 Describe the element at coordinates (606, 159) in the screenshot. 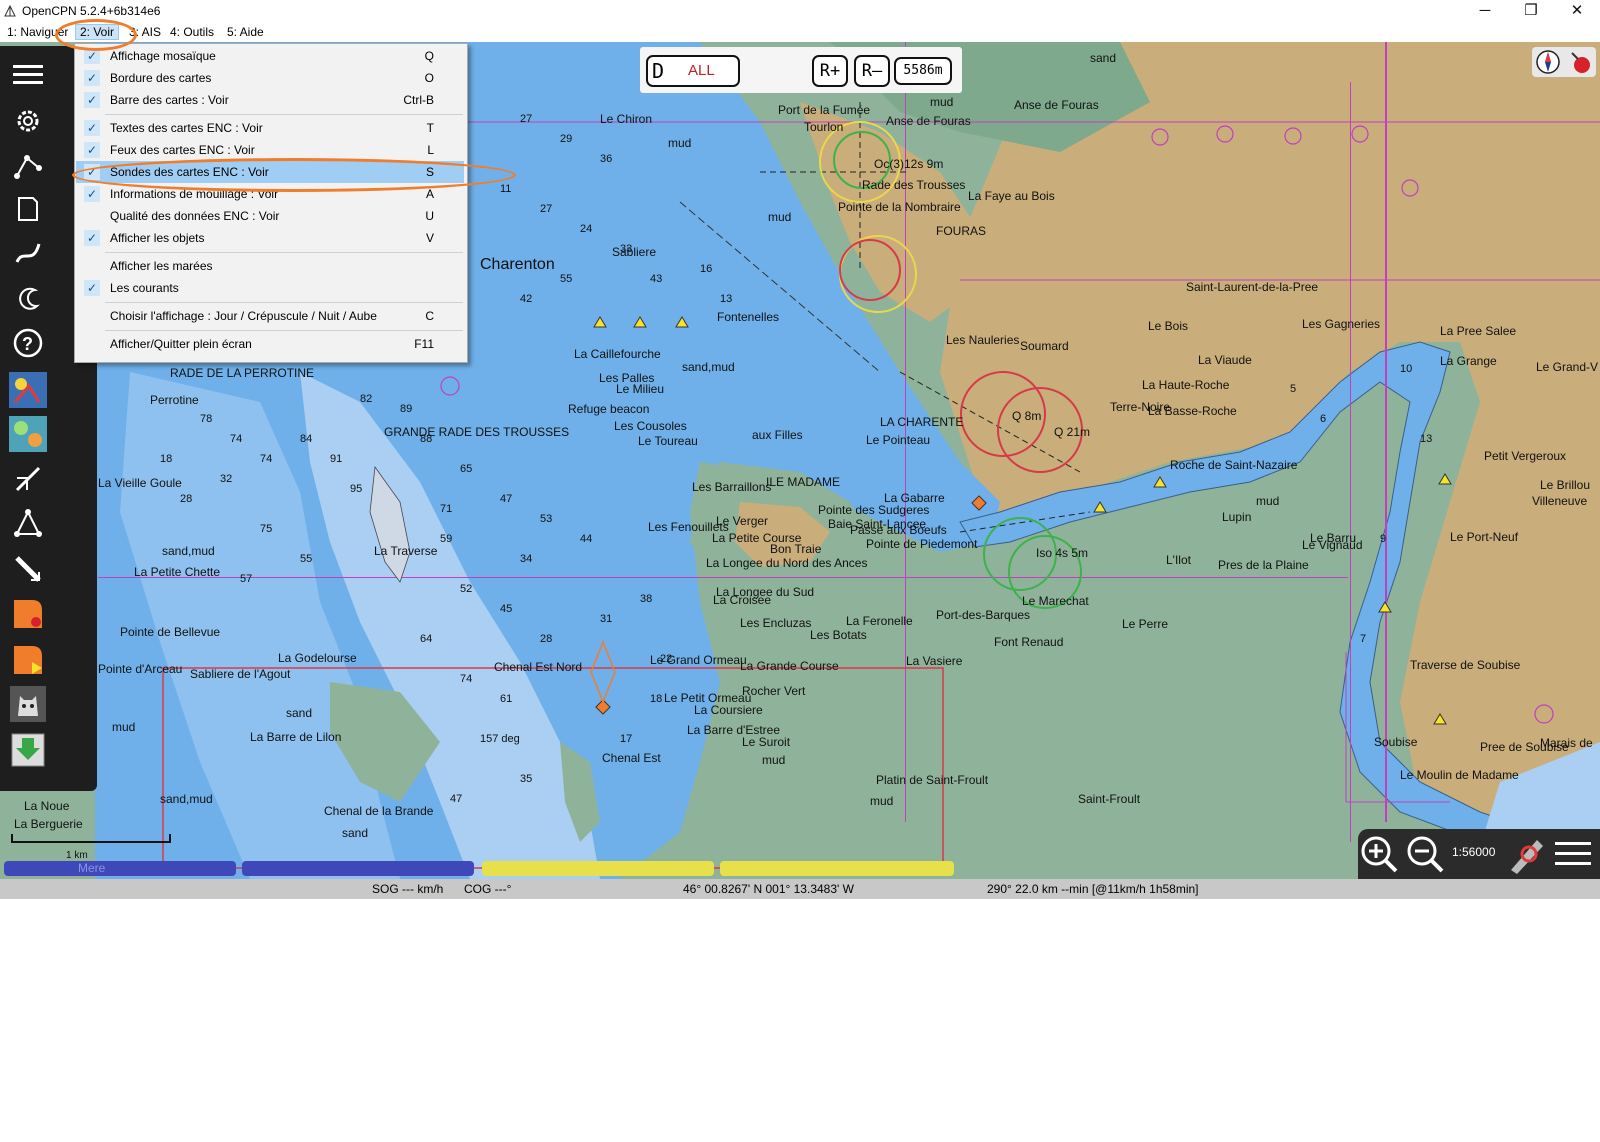

I see `svg-text: 36` at that location.